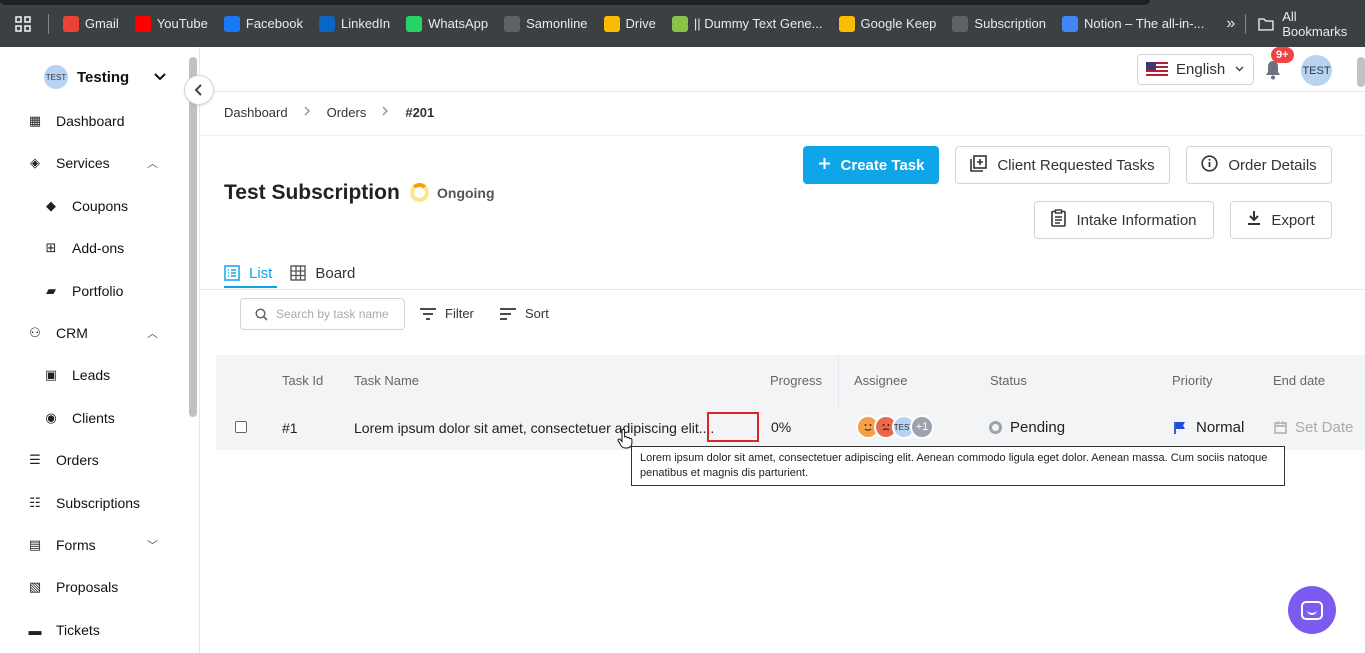 This screenshot has width=1365, height=653. Describe the element at coordinates (322, 273) in the screenshot. I see `tab-board: Board` at that location.